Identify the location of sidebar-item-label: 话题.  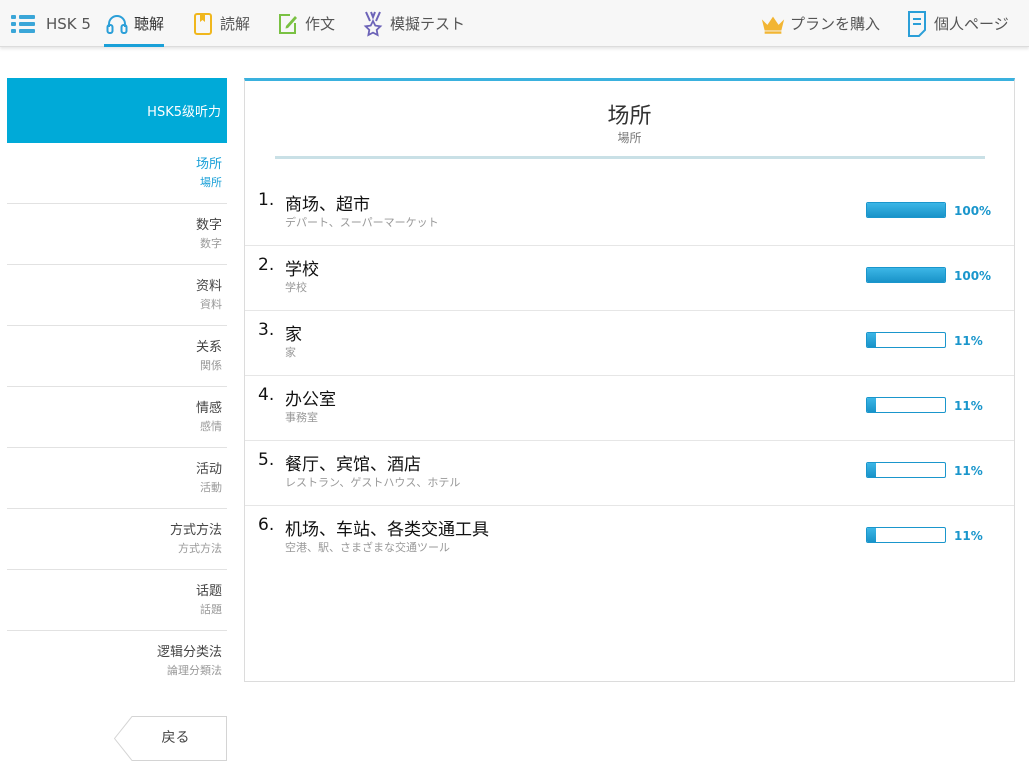
(208, 591).